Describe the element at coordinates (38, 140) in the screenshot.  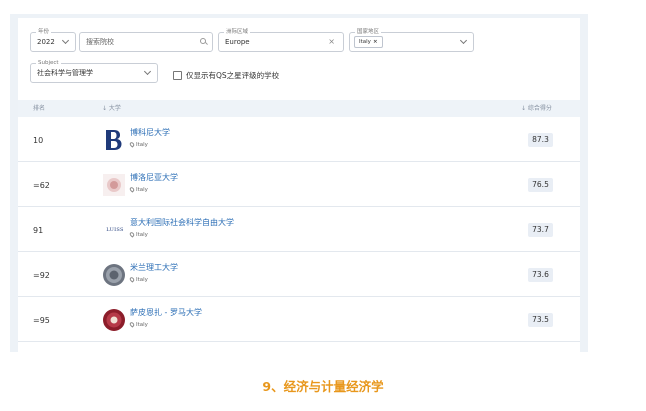
I see `rank-value: 10` at that location.